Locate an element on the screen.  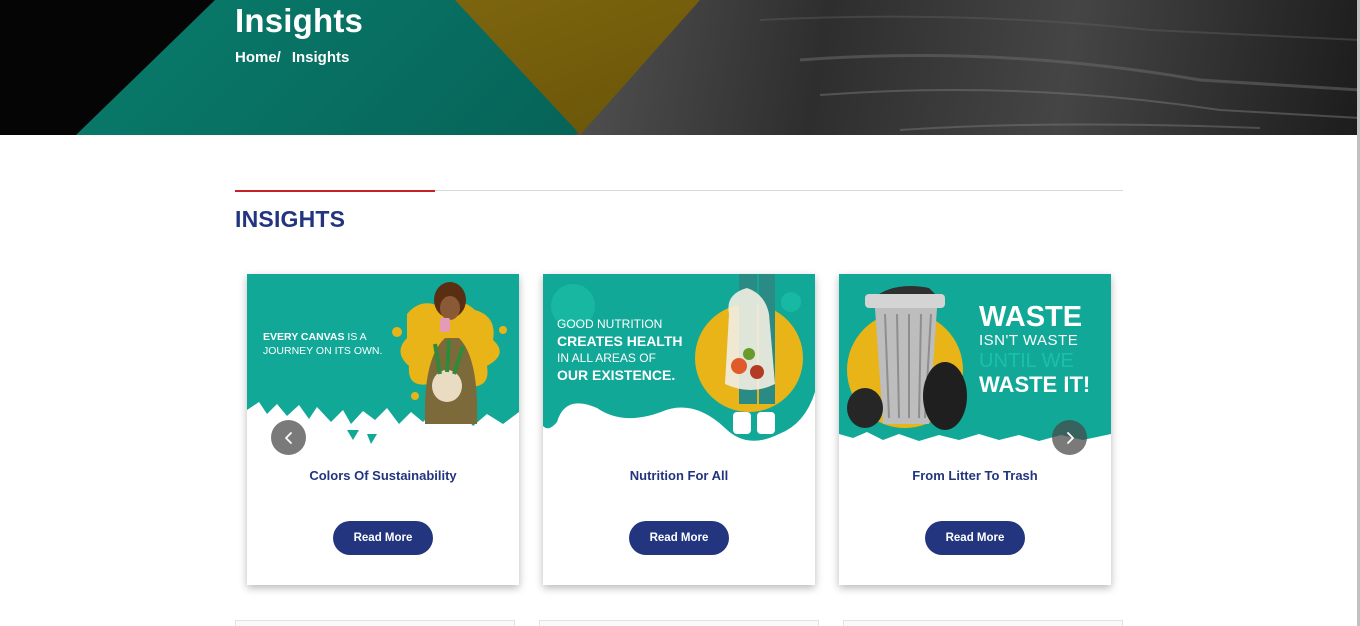
card-1-image-caption: EVERY CANVAS IS A JOURNEY ON ITS OWN. is located at coordinates (323, 344).